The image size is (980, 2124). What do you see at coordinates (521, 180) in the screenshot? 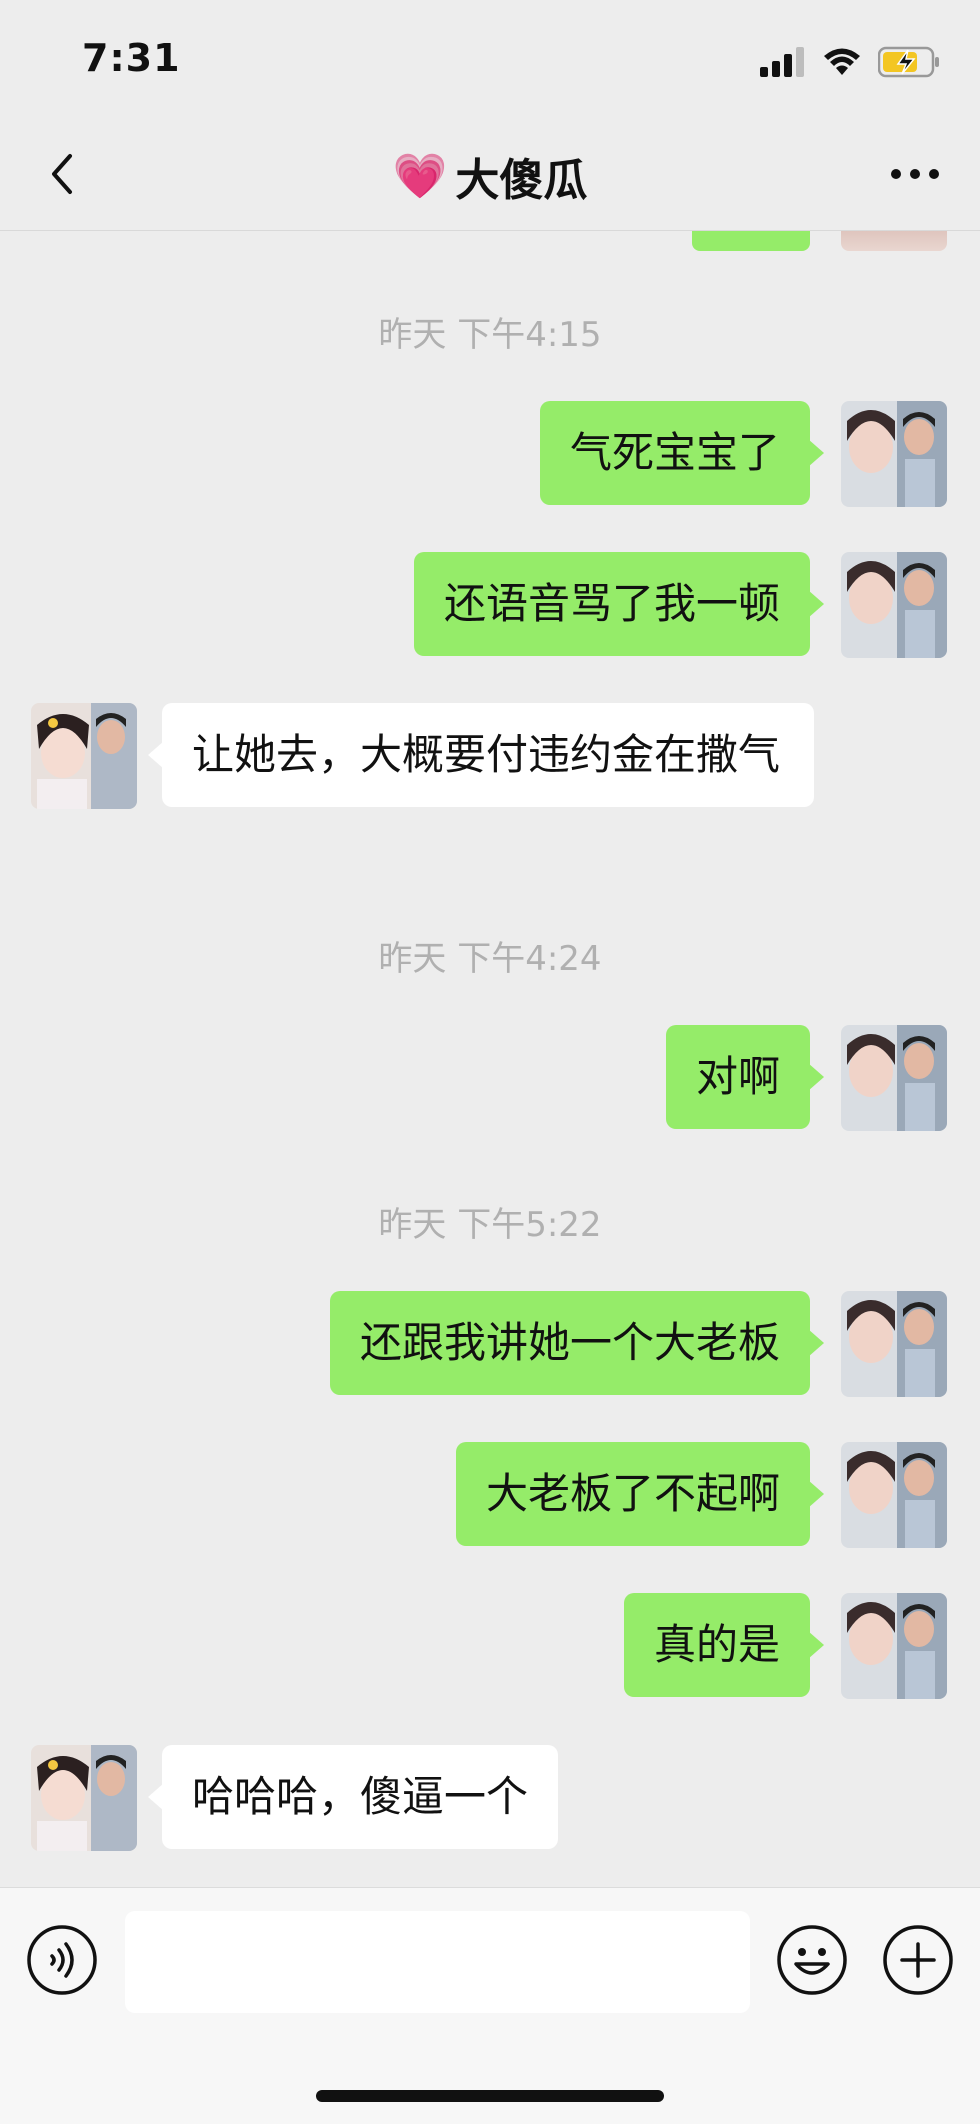
I see `contact-name: 大傻瓜` at bounding box center [521, 180].